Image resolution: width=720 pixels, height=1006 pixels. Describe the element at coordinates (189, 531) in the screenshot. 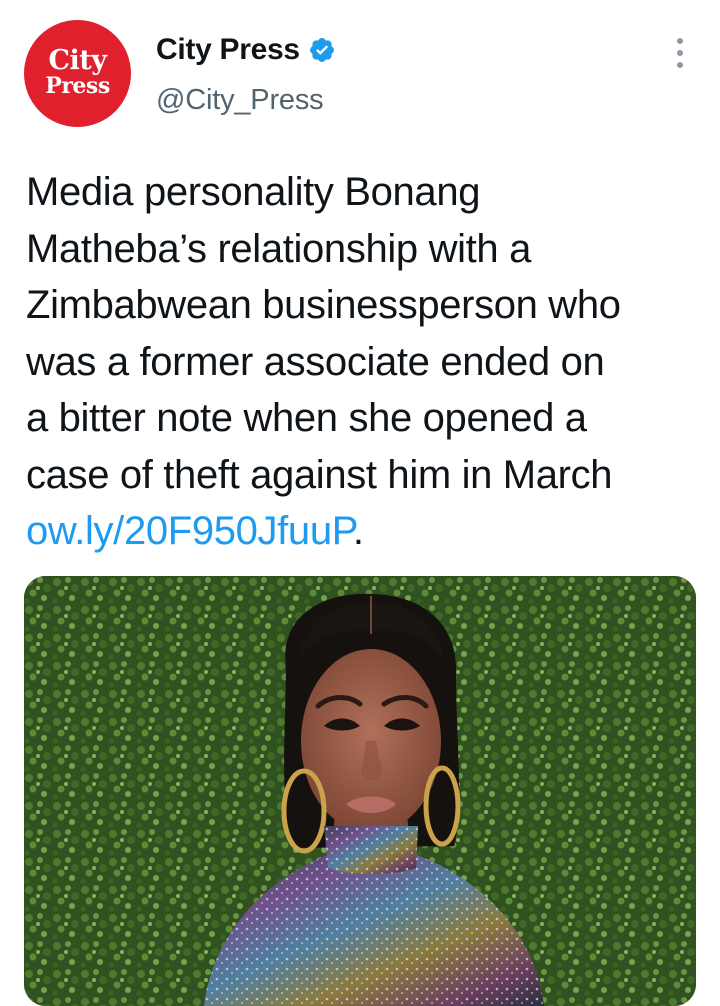

I see `tweet-link: ow.ly/20F950JfuuP` at that location.